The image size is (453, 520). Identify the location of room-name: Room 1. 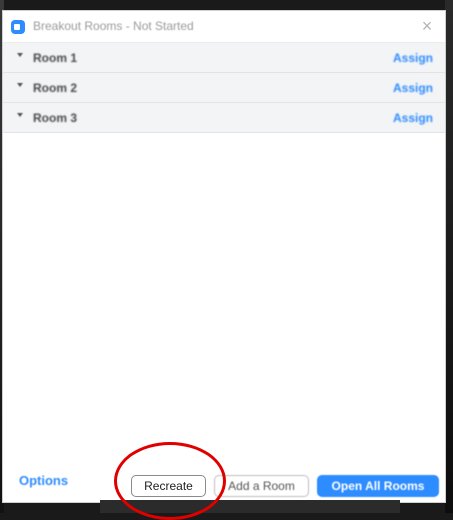
(55, 58).